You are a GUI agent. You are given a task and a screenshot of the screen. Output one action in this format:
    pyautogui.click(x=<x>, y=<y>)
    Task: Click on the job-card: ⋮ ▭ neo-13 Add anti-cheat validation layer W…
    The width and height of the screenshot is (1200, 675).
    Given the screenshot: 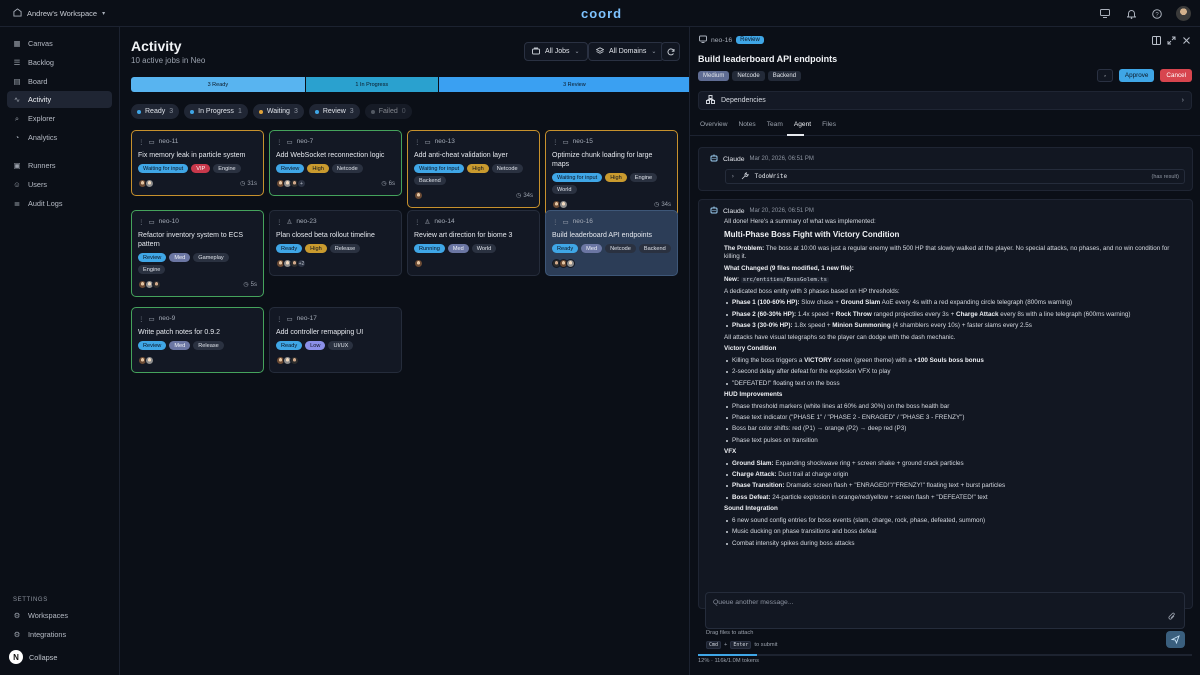 What is the action you would take?
    pyautogui.click(x=473, y=169)
    